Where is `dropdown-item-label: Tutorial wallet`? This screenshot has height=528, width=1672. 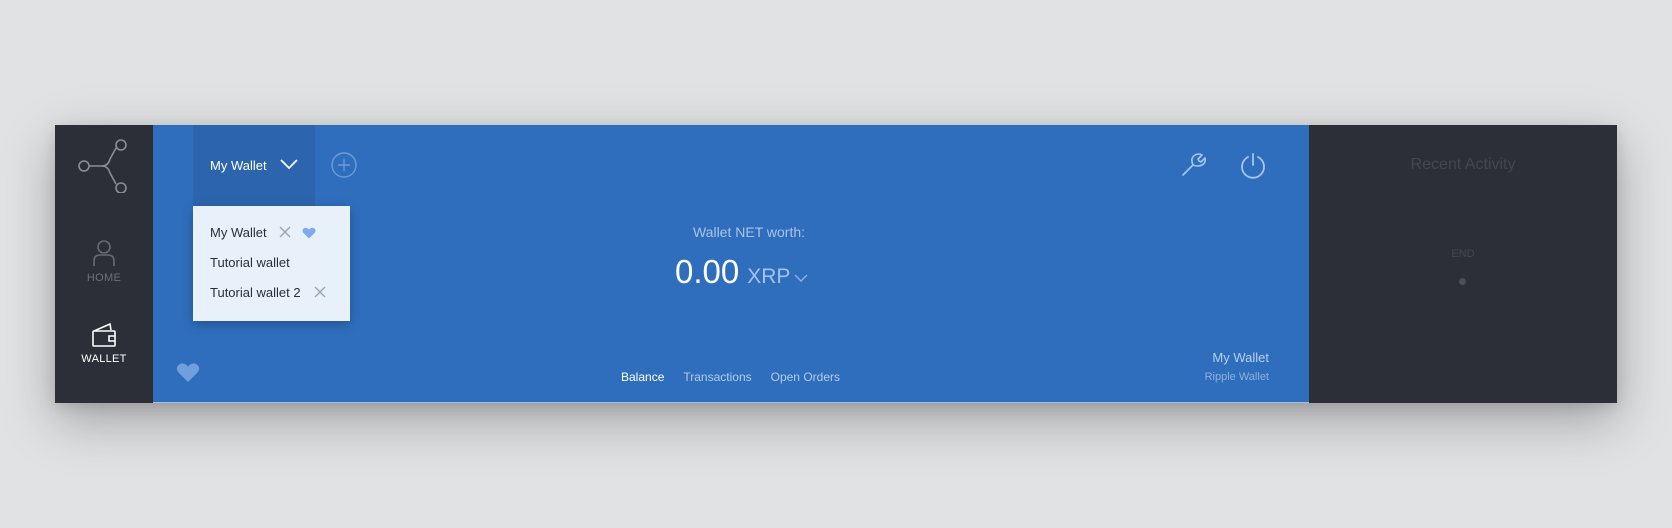
dropdown-item-label: Tutorial wallet is located at coordinates (250, 262).